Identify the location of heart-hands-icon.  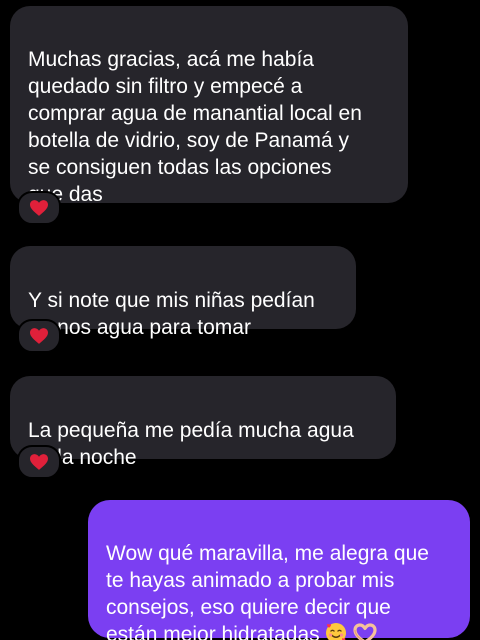
(365, 631).